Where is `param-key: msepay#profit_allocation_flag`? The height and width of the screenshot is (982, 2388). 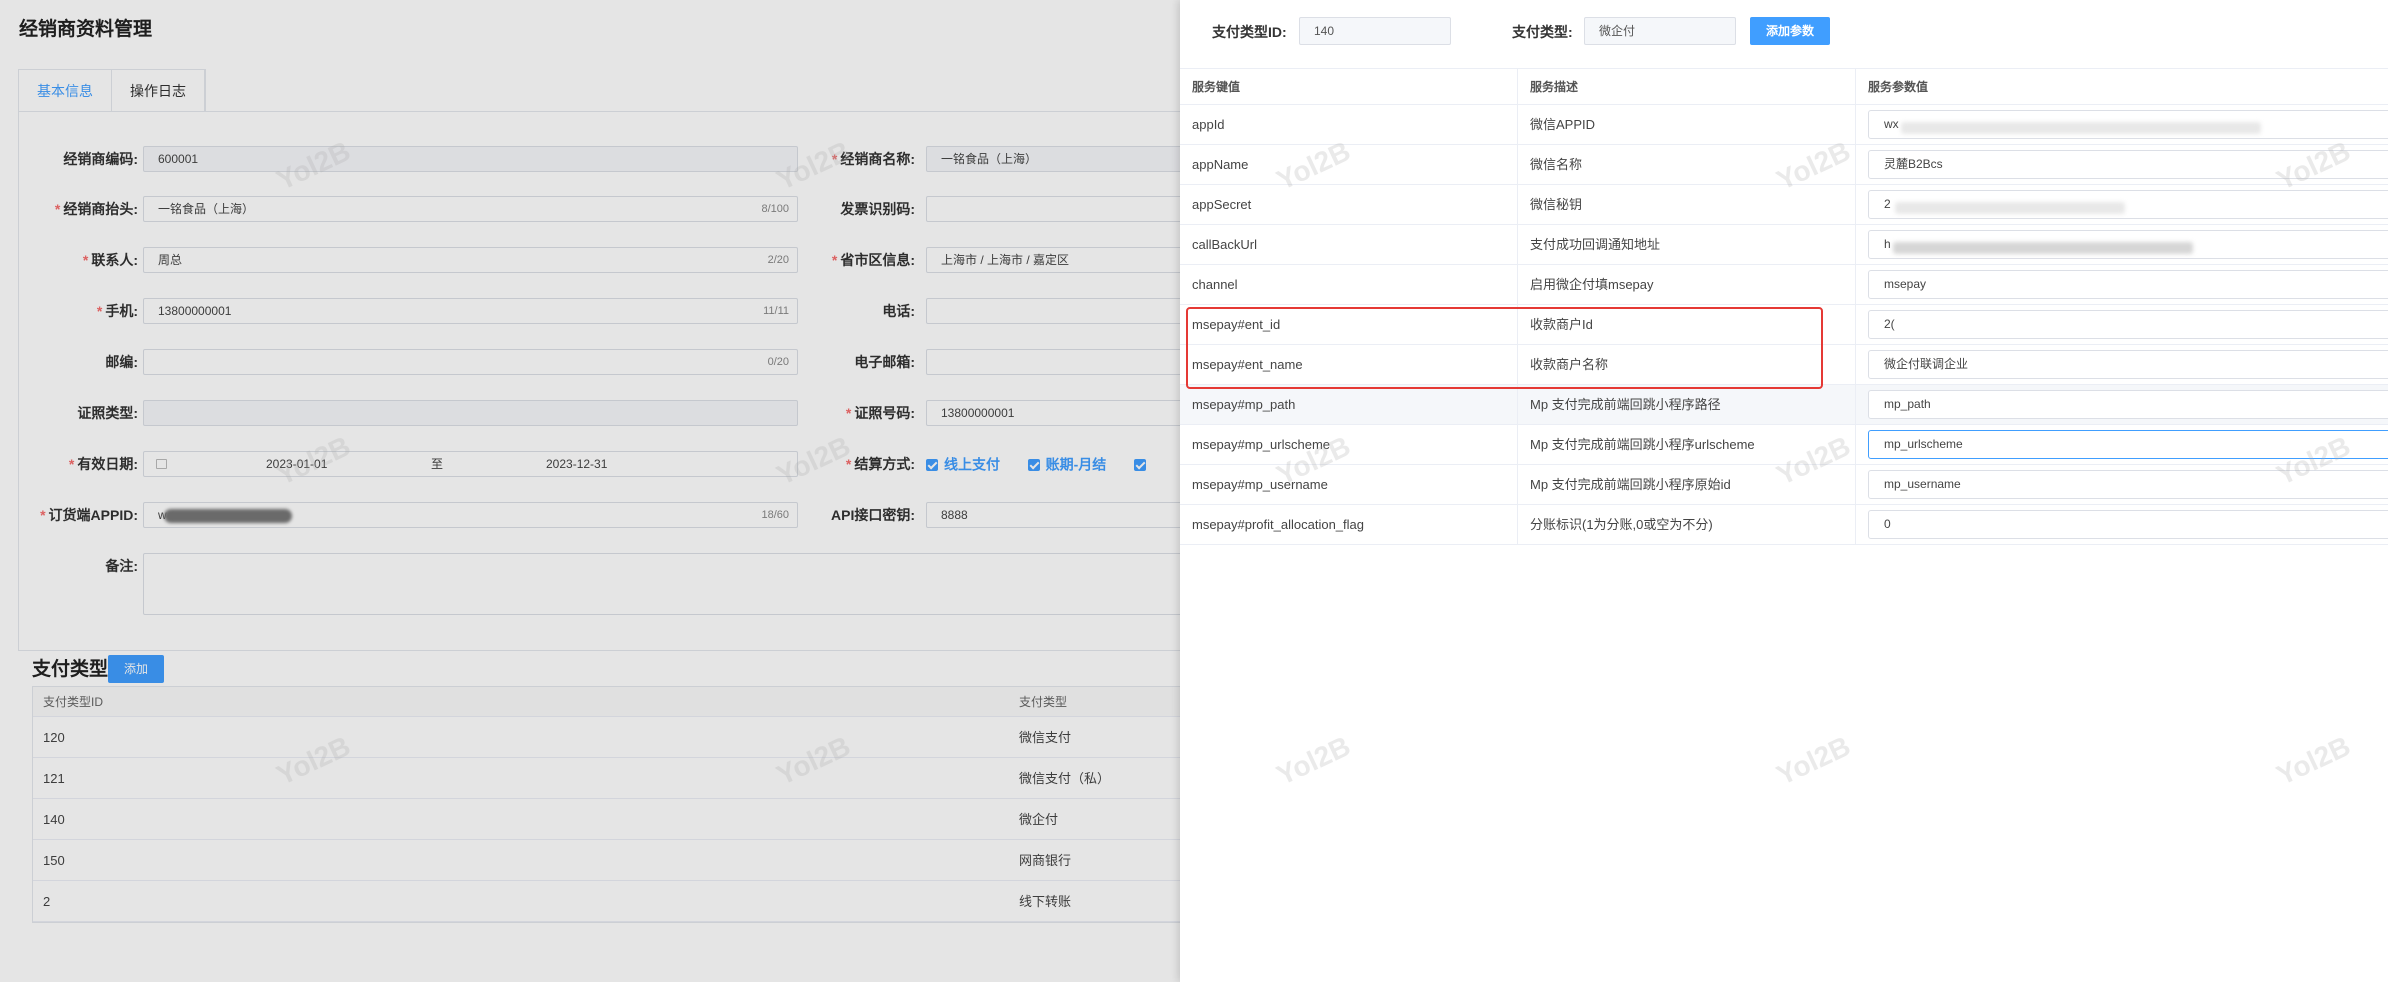
param-key: msepay#profit_allocation_flag is located at coordinates (1278, 524).